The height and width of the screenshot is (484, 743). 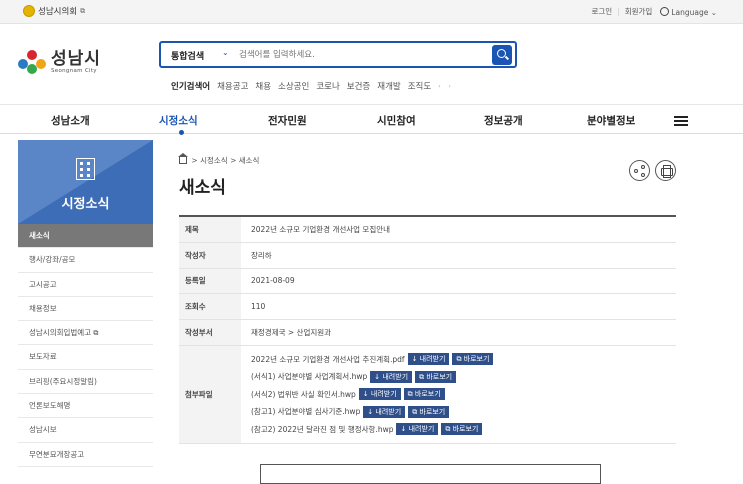 What do you see at coordinates (309, 377) in the screenshot?
I see `attachment-name: (서식1) 사업분야별 사업계획서.hwp` at bounding box center [309, 377].